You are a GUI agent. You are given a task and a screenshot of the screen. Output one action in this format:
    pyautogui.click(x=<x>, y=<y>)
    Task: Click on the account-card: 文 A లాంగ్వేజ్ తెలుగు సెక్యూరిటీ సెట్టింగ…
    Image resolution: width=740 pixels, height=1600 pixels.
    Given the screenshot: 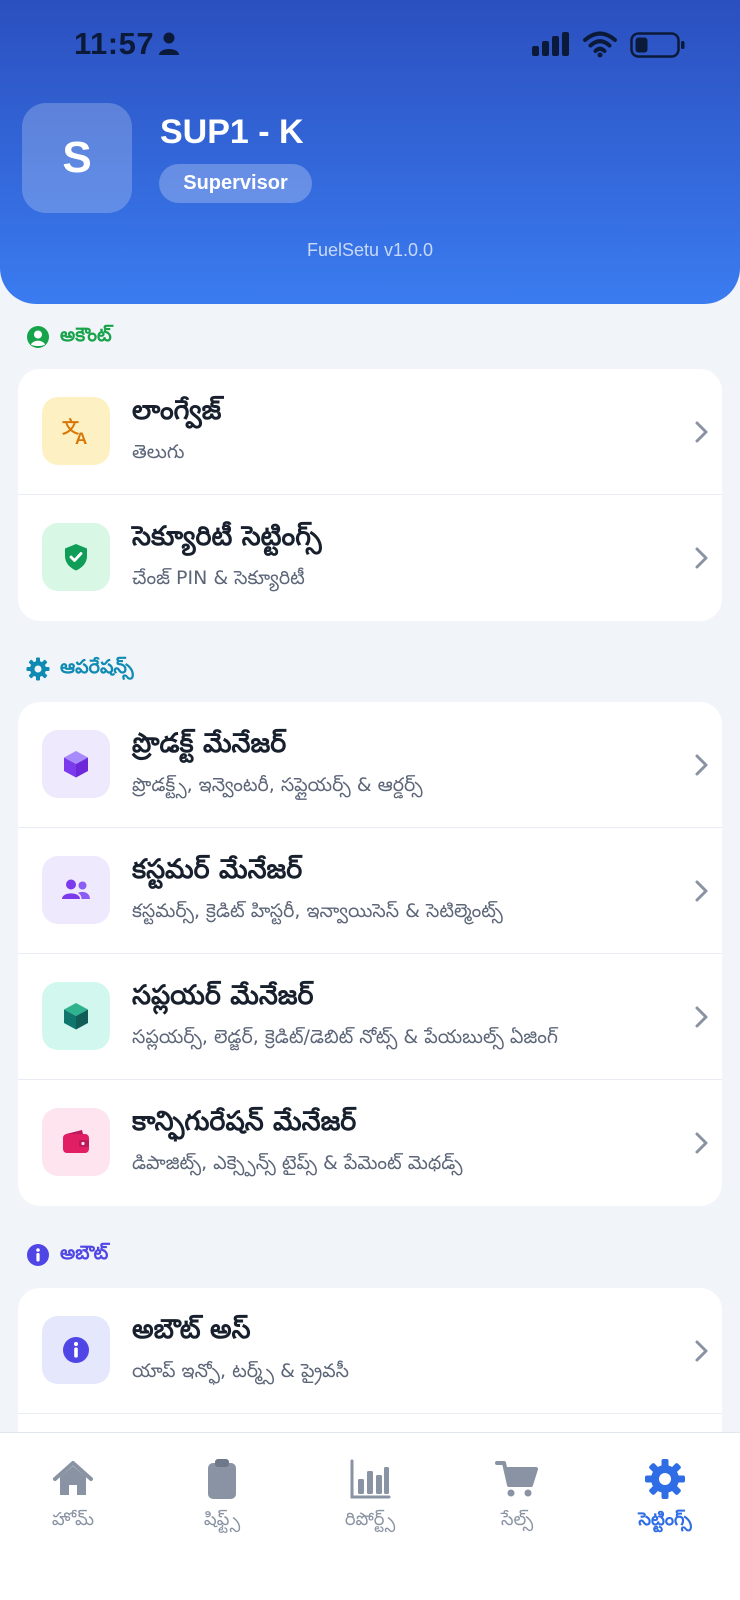 What is the action you would take?
    pyautogui.click(x=370, y=495)
    